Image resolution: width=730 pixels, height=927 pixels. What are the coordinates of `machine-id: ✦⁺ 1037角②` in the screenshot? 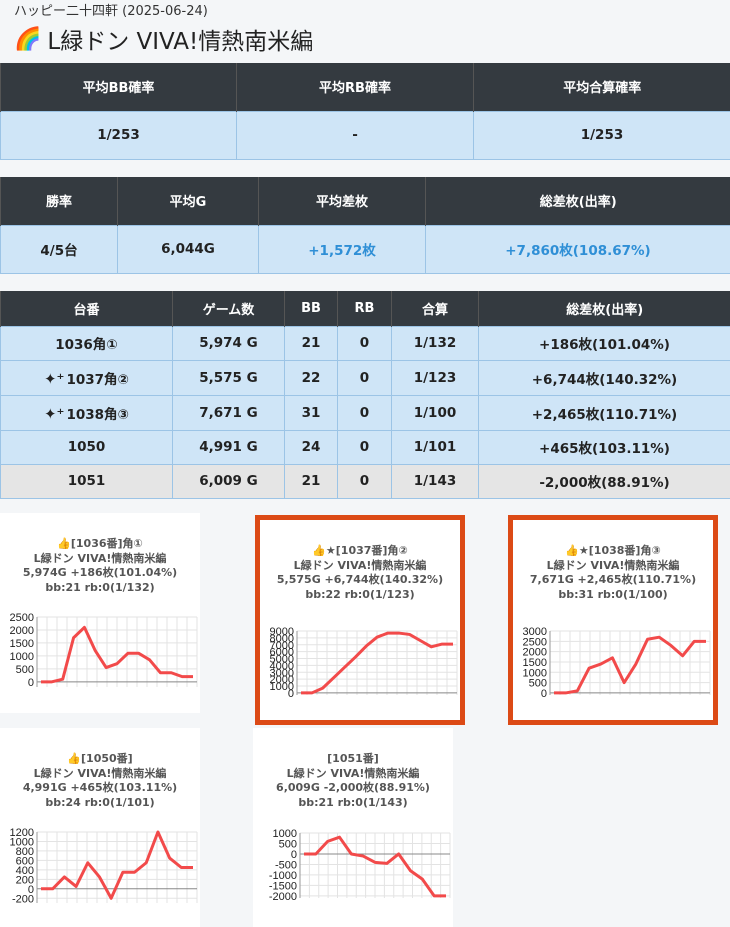 It's located at (86, 377).